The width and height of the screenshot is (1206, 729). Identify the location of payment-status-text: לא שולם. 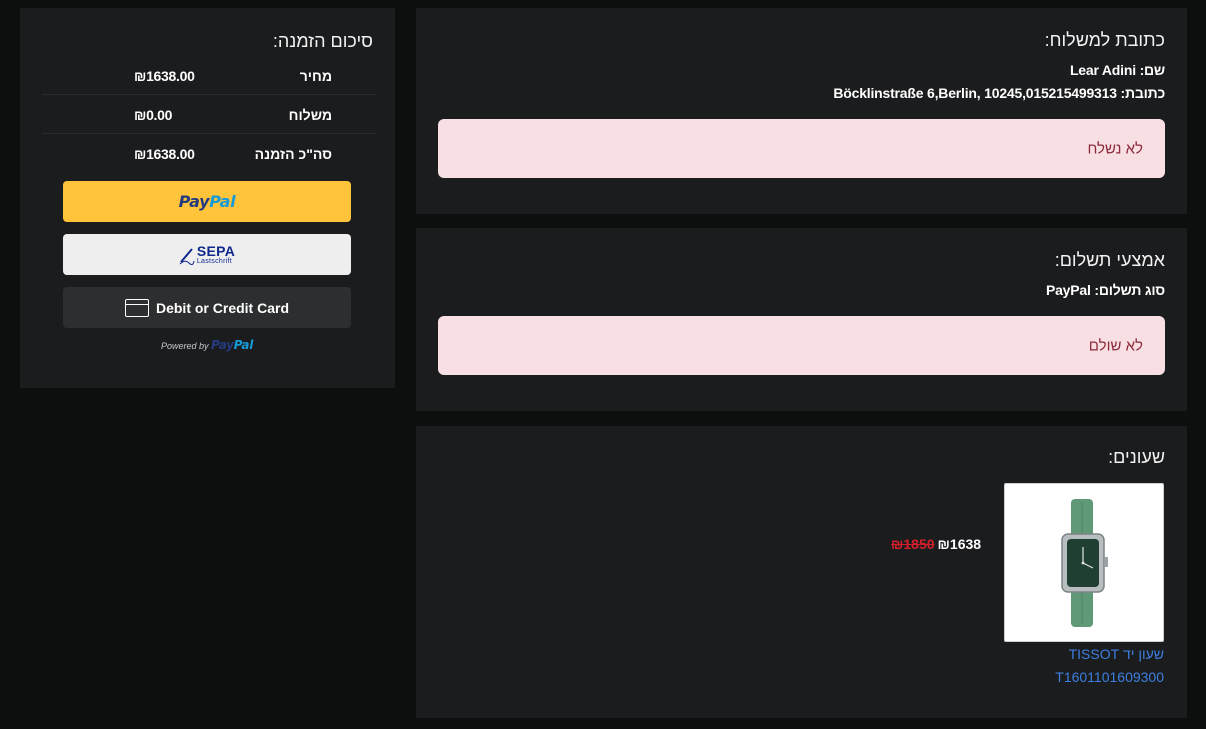
(1115, 345).